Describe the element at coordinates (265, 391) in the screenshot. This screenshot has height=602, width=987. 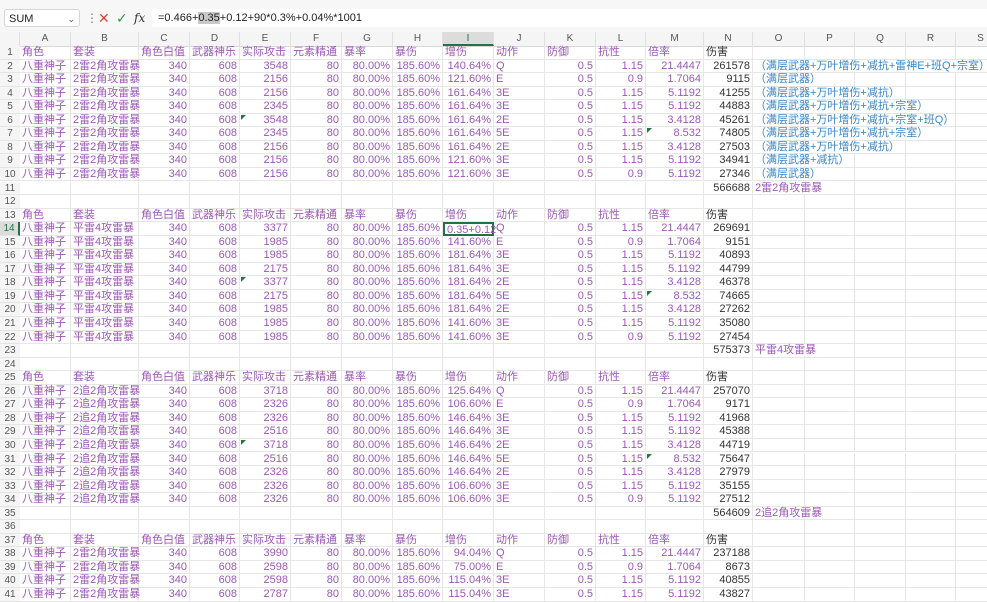
I see `cell-E26: 3718` at that location.